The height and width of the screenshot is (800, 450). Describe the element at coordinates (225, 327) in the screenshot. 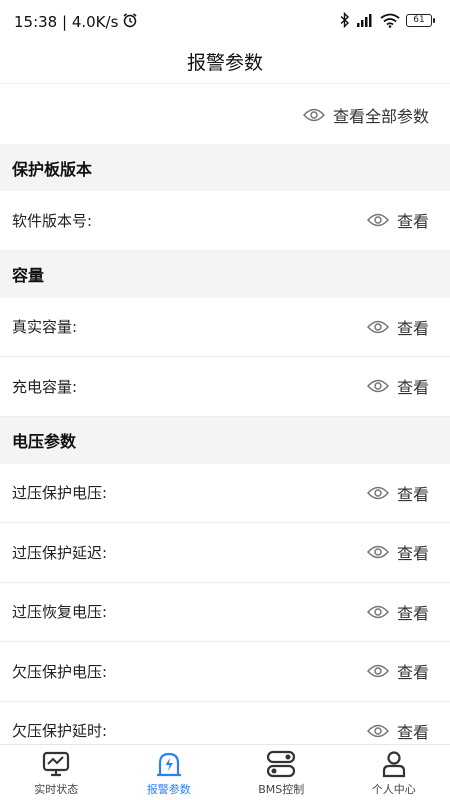

I see `param-row-real-capacity: 真实容量: 查看` at that location.